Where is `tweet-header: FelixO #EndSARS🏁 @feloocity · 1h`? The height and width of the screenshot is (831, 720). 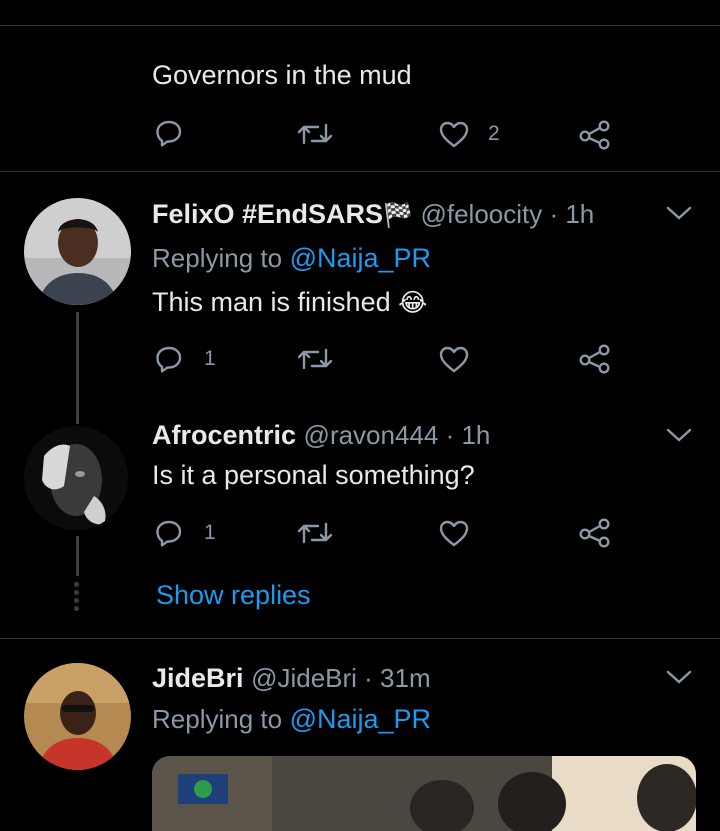 tweet-header: FelixO #EndSARS🏁 @feloocity · 1h is located at coordinates (373, 214).